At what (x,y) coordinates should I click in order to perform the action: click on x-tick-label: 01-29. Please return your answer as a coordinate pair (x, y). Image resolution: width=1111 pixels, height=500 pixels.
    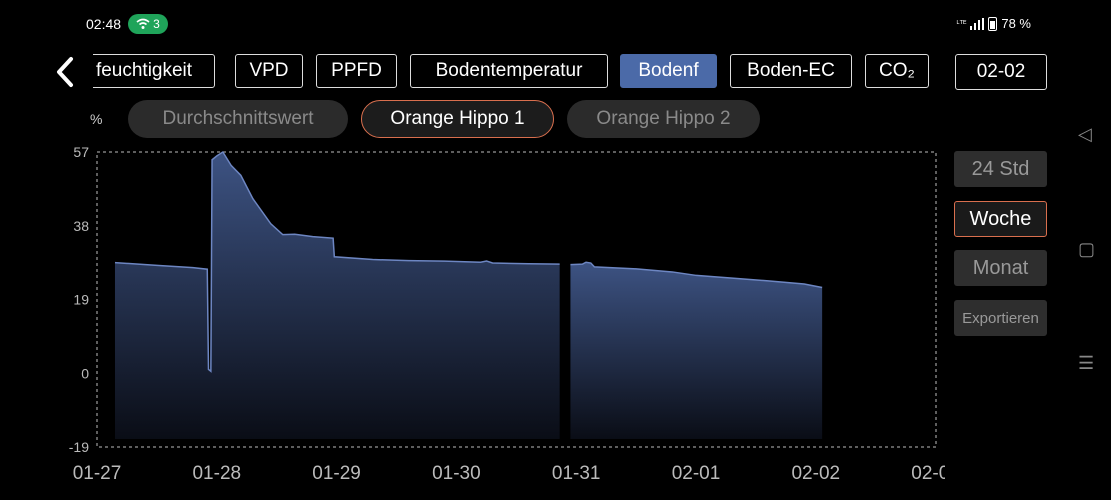
    Looking at the image, I should click on (336, 473).